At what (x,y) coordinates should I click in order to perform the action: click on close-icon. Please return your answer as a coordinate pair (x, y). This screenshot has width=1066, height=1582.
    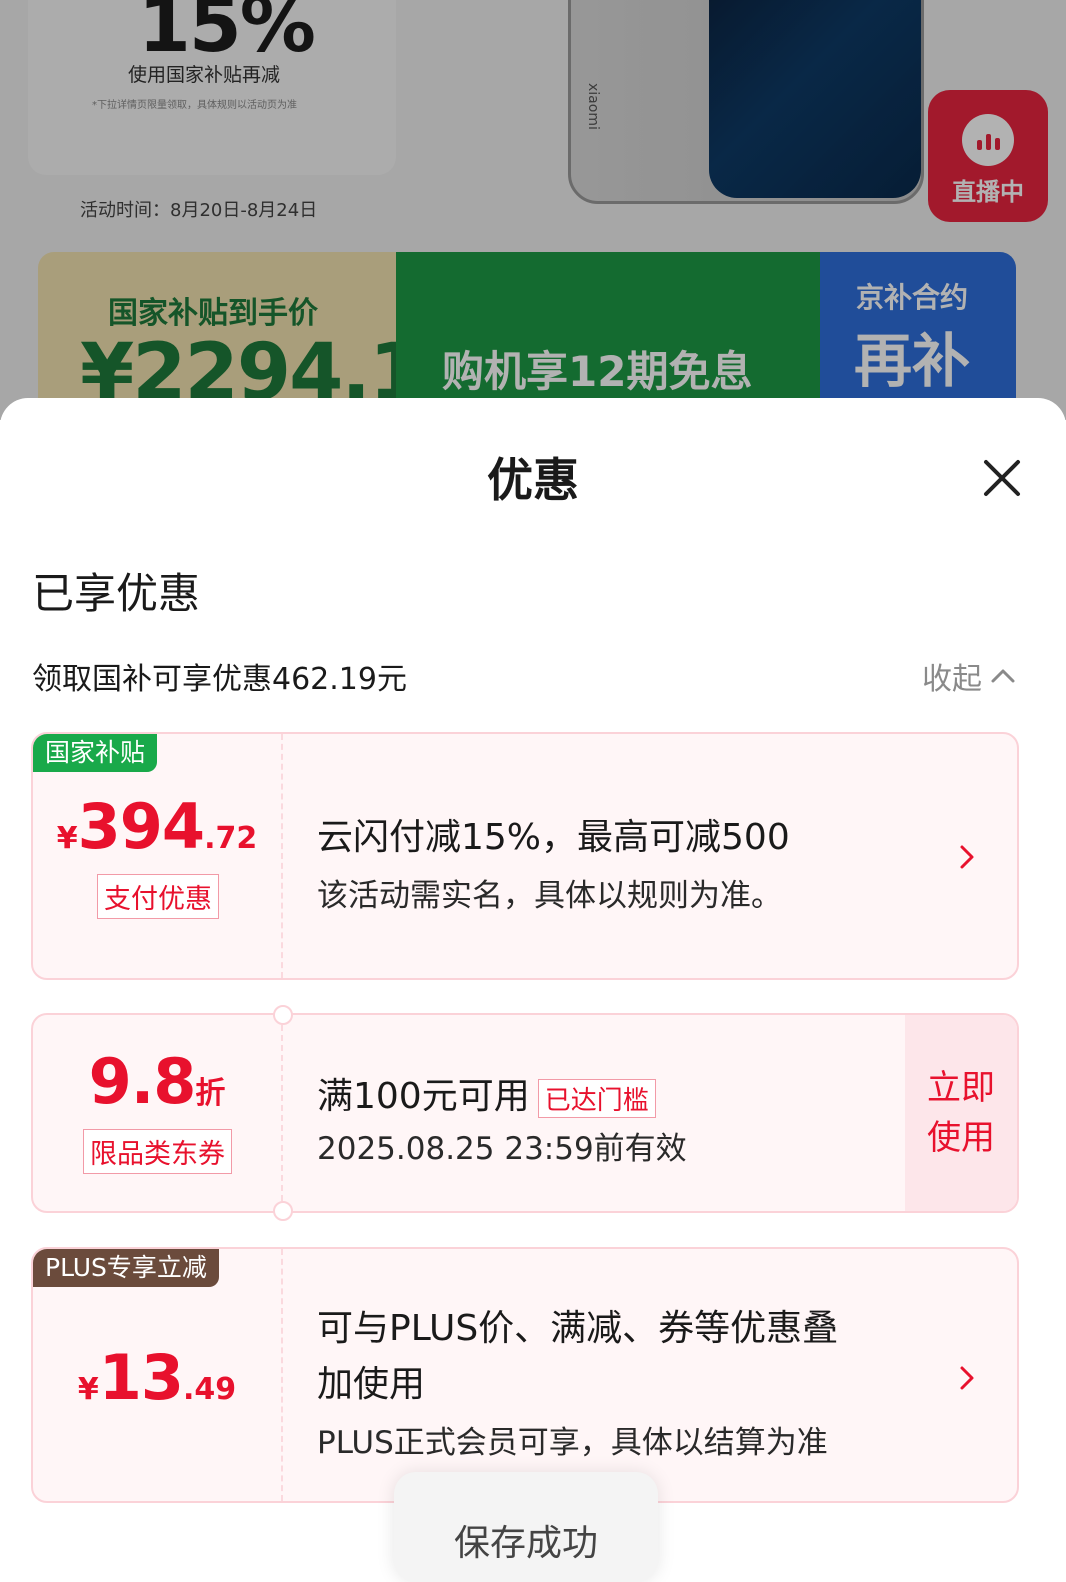
    Looking at the image, I should click on (1002, 478).